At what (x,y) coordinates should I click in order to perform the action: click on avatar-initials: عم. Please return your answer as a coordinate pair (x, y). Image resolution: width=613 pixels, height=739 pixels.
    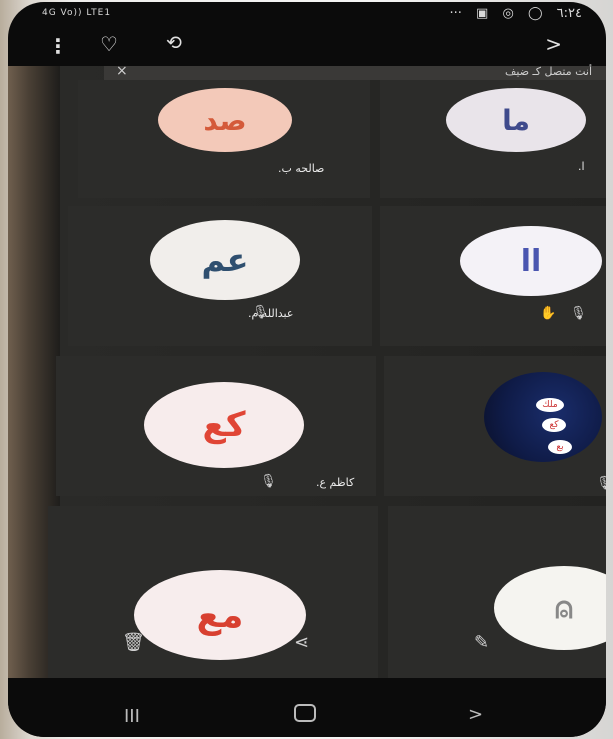
    Looking at the image, I should click on (225, 260).